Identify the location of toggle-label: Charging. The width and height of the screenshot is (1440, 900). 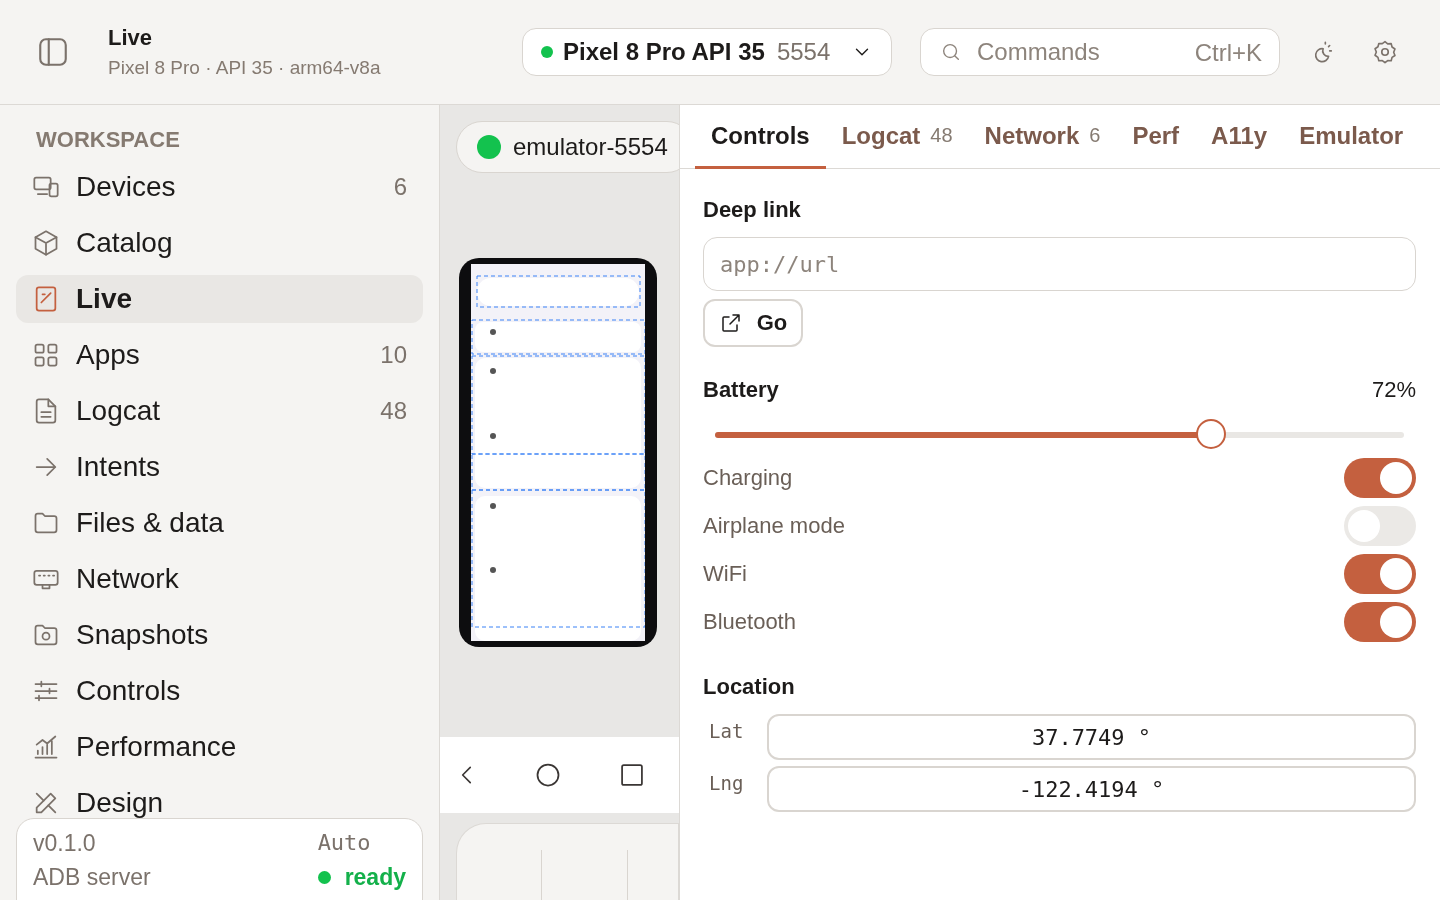
(748, 478).